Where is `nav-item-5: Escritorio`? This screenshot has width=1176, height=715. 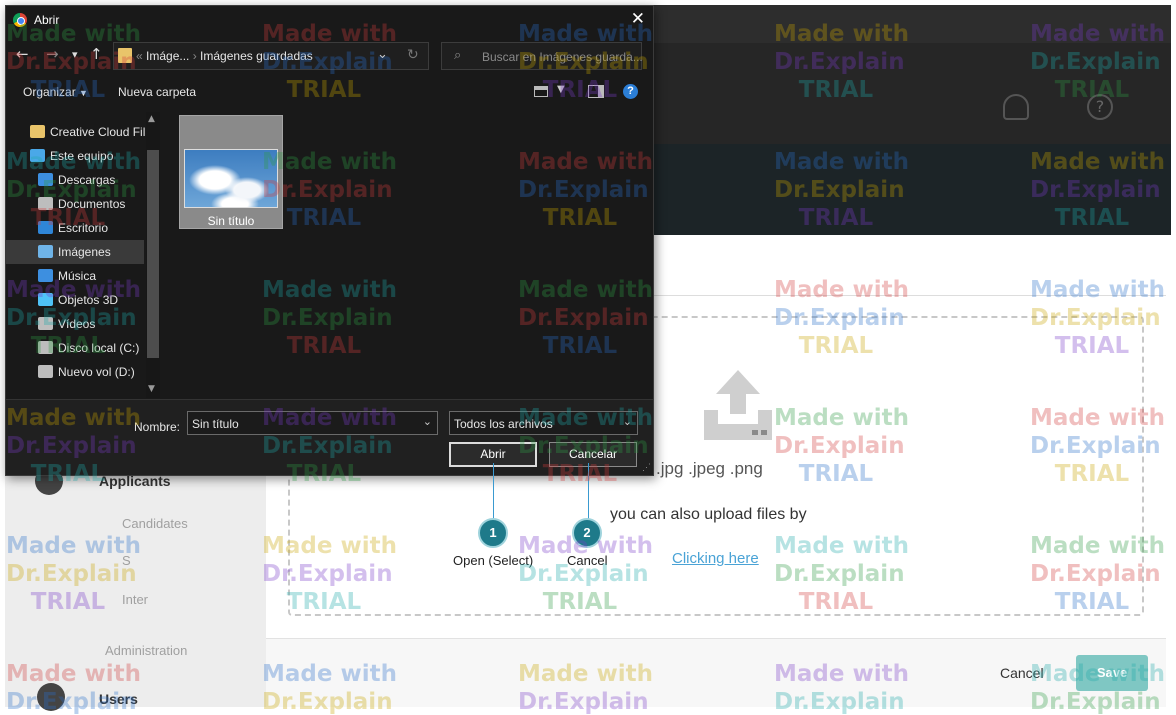
nav-item-5: Escritorio is located at coordinates (75, 228).